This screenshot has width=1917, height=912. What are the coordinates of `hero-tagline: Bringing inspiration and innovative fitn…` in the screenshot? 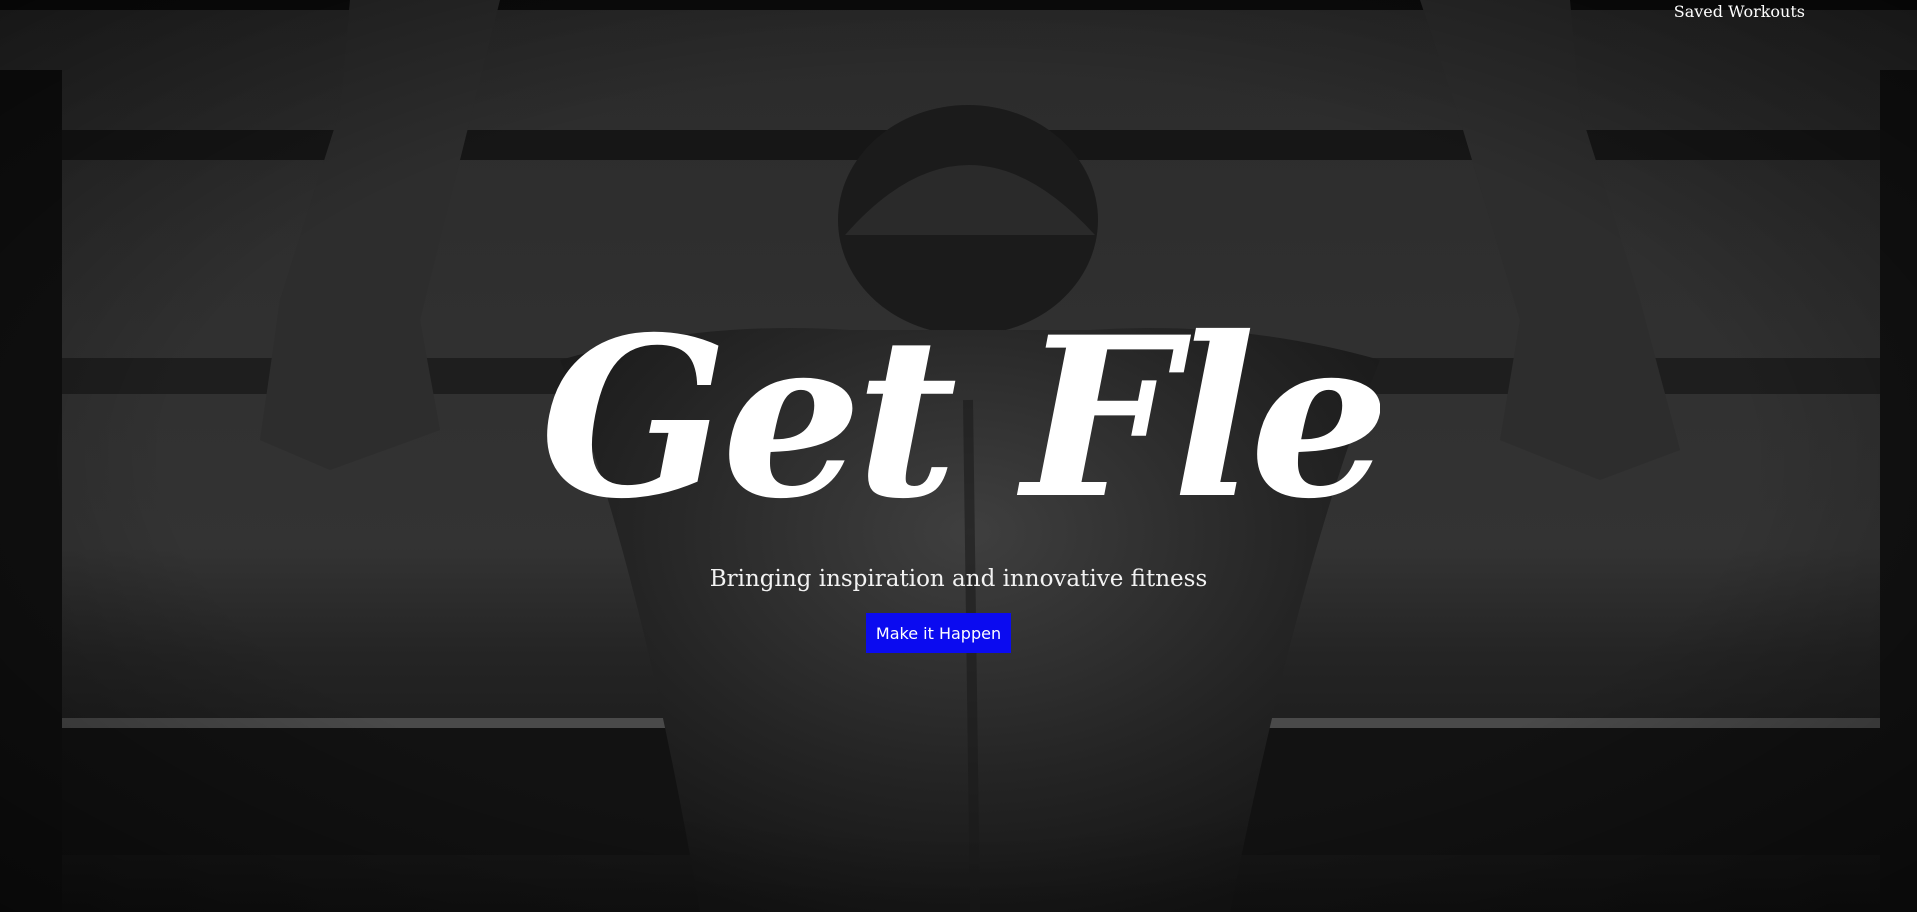 It's located at (958, 579).